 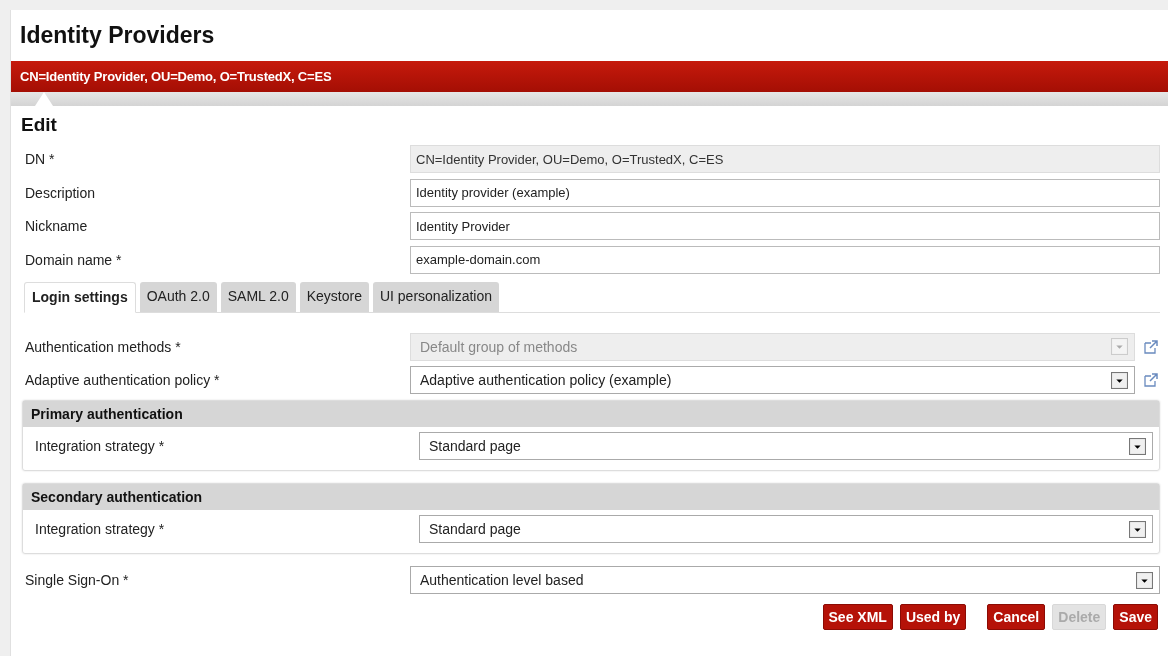 I want to click on dropdown: Authentication level based, so click(x=785, y=580).